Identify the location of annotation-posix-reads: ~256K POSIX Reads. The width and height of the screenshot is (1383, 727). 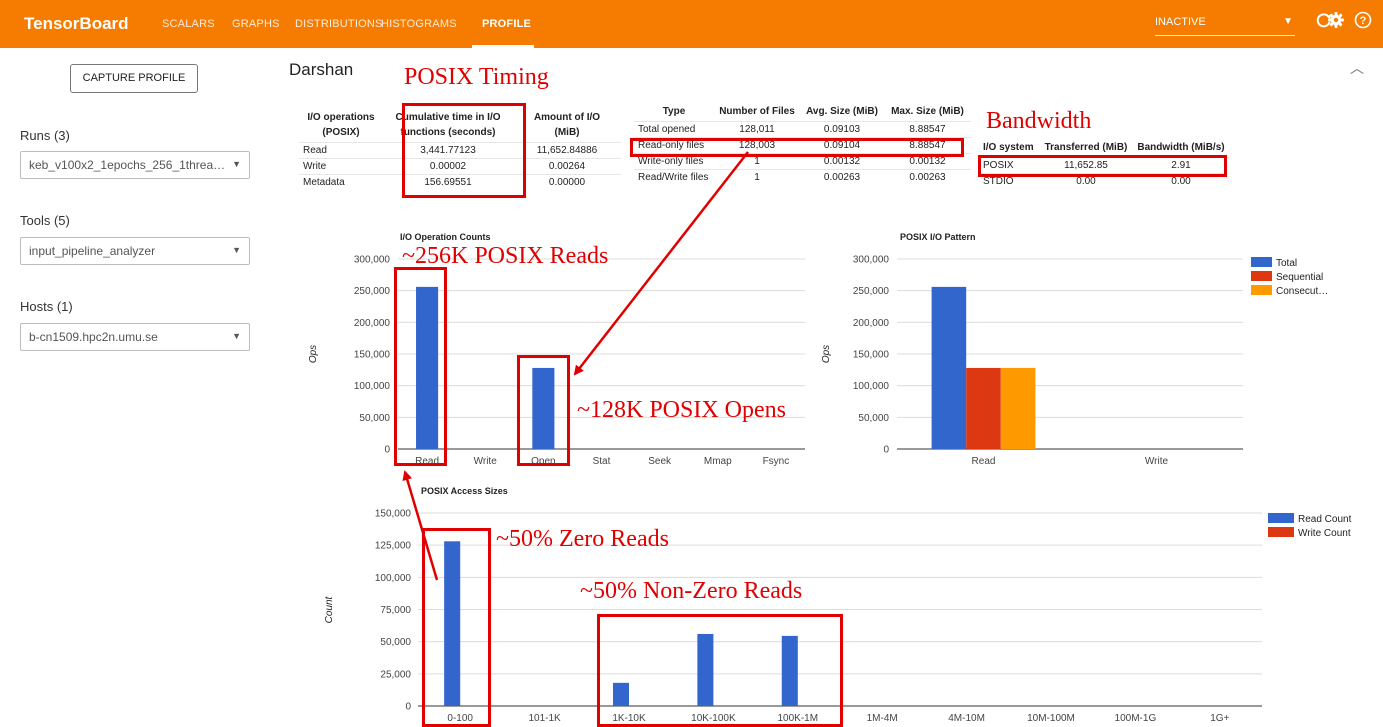
(505, 256).